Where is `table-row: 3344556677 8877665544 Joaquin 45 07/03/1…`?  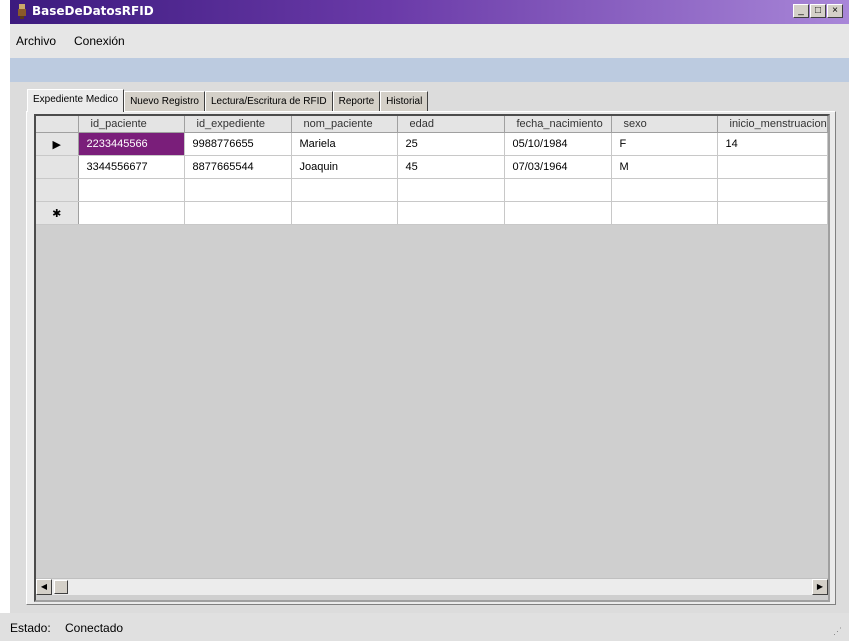
table-row: 3344556677 8877665544 Joaquin 45 07/03/1… is located at coordinates (432, 167).